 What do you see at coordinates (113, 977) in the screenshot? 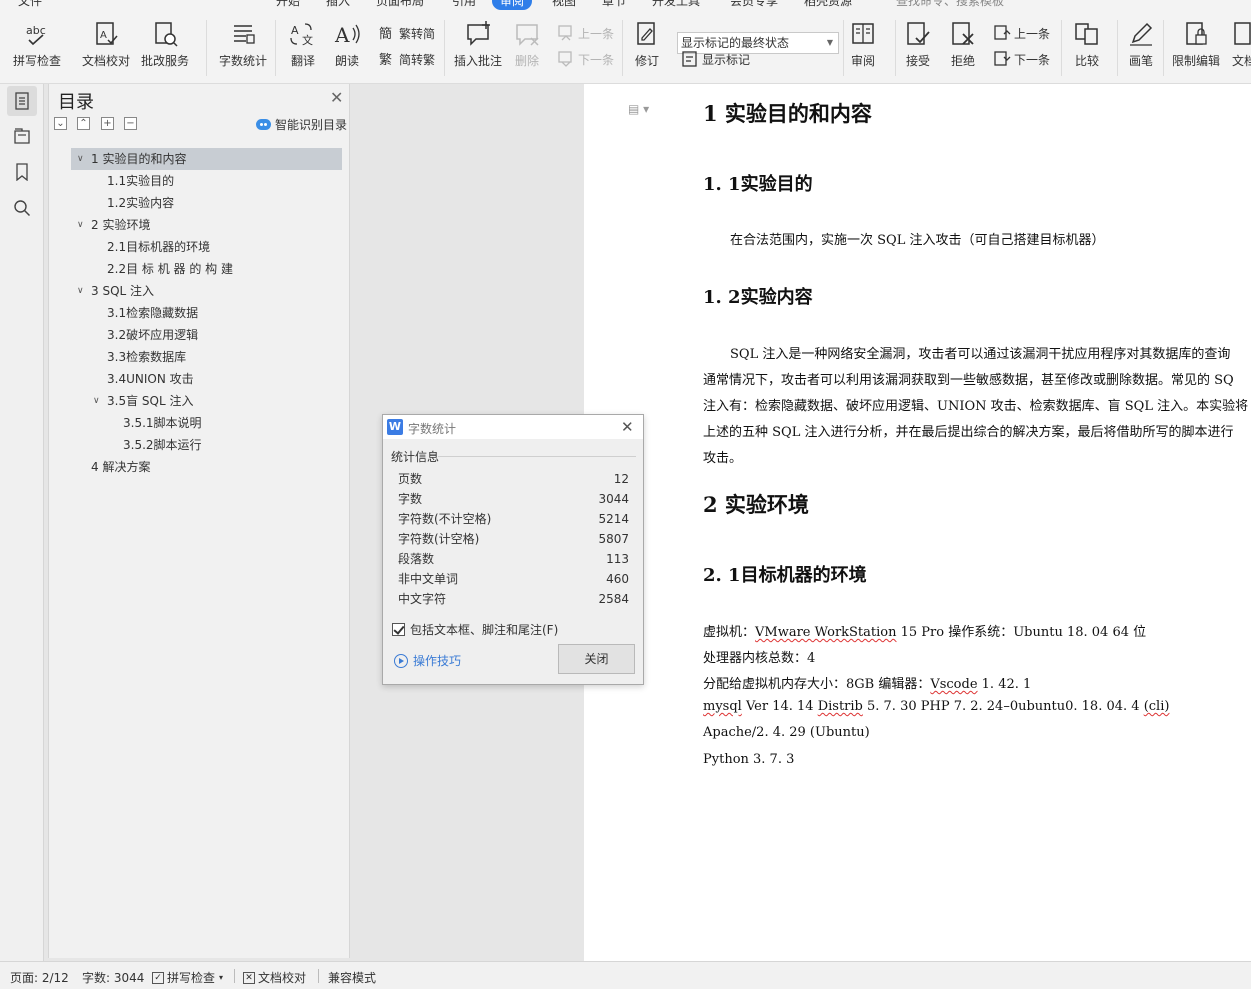
I see `word-count-indicator: 字数: 3044` at bounding box center [113, 977].